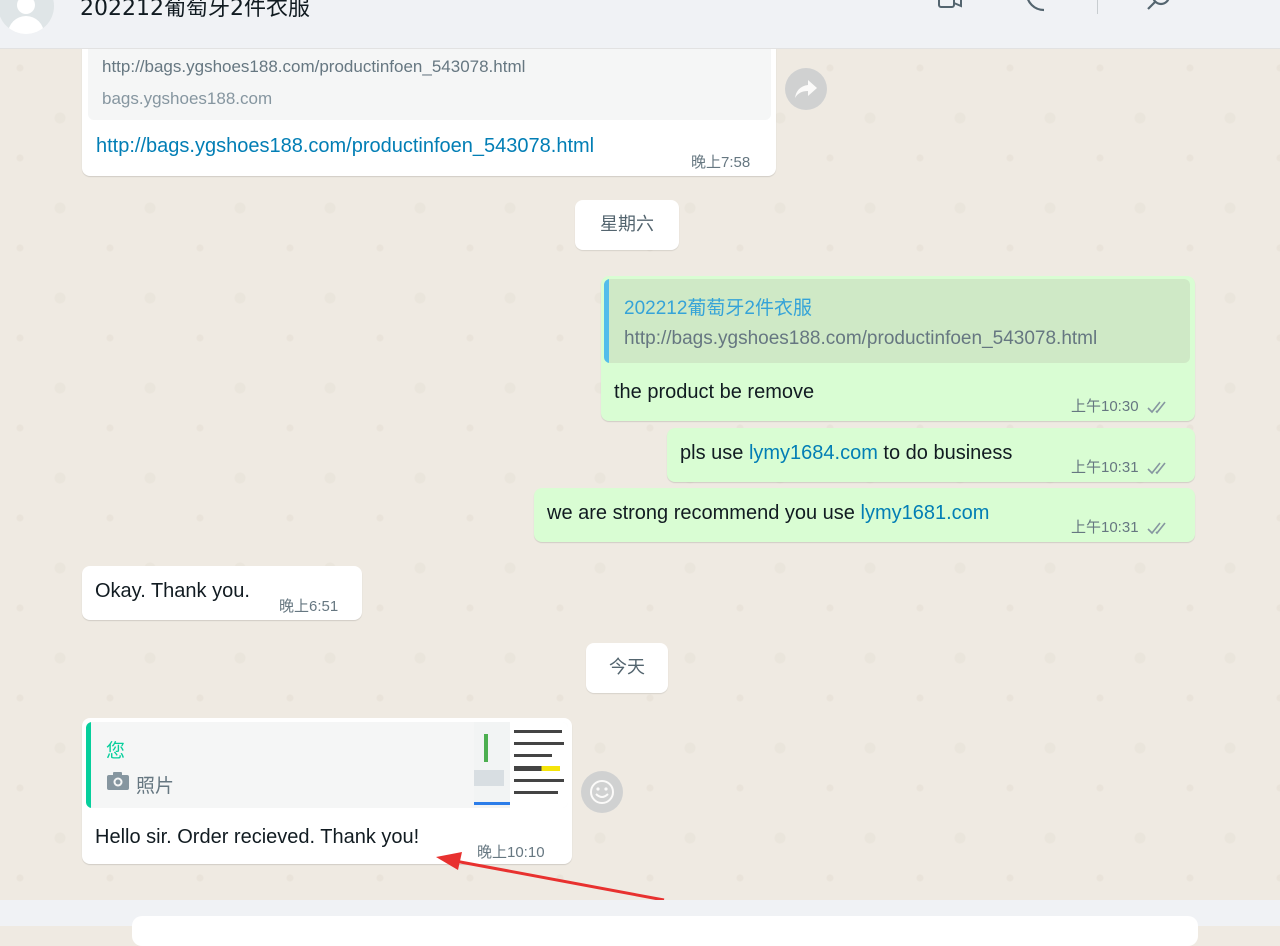 The height and width of the screenshot is (946, 1280). Describe the element at coordinates (1036, 8) in the screenshot. I see `voice-call-icon` at that location.